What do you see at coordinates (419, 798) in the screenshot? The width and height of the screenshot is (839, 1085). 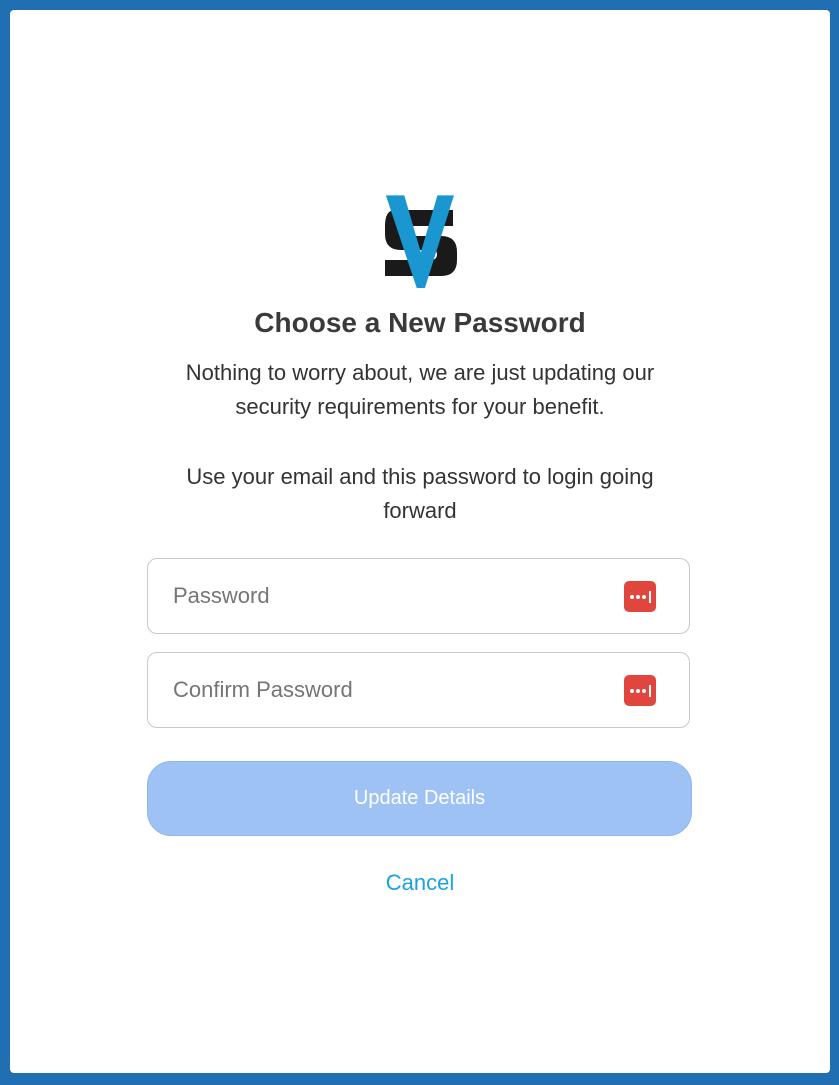 I see `update-details-button: Update Details` at bounding box center [419, 798].